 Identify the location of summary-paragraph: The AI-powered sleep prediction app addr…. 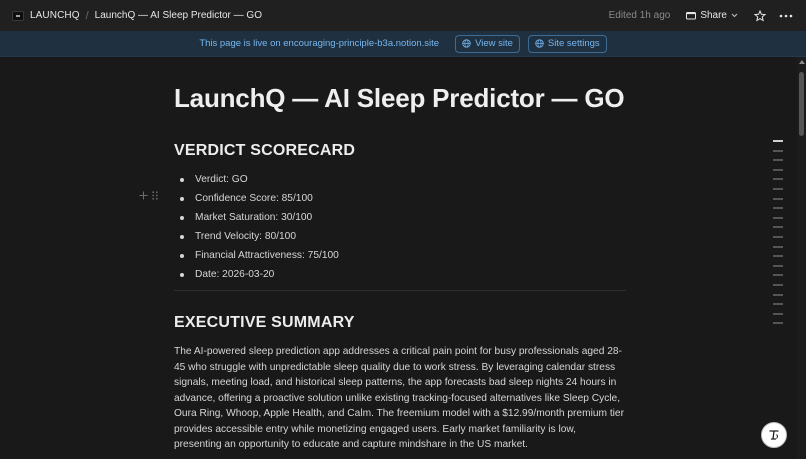
(400, 398).